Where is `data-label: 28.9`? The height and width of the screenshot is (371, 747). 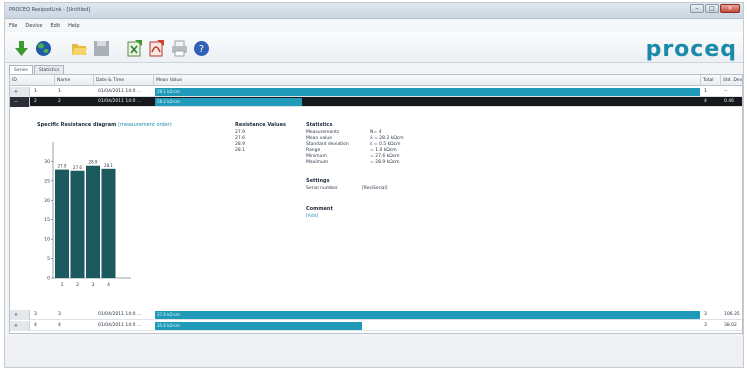 data-label: 28.9 is located at coordinates (93, 162).